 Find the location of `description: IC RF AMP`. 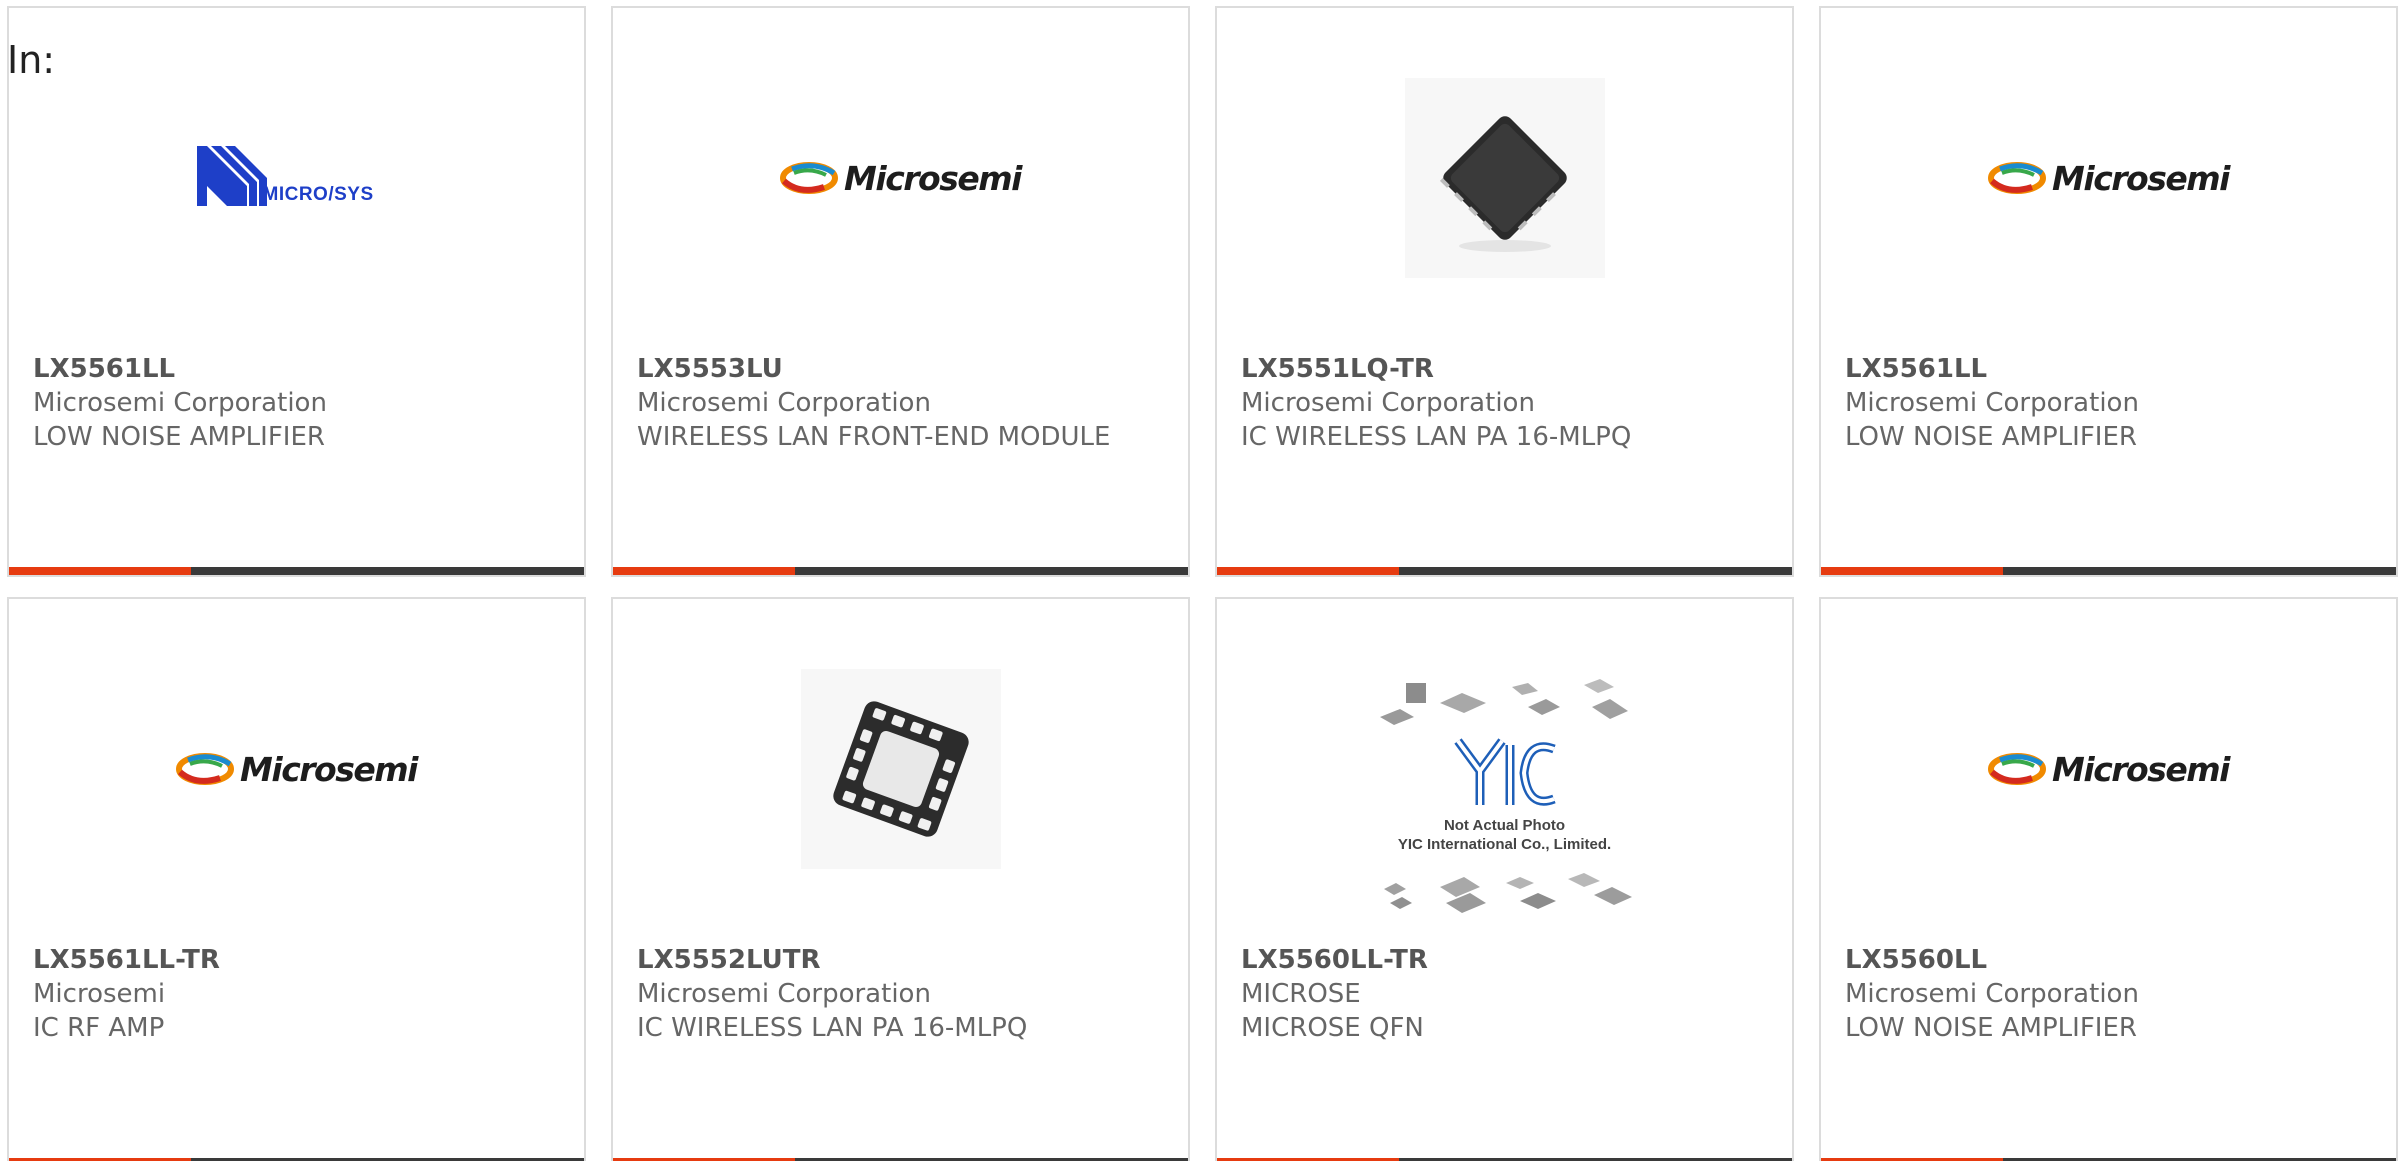

description: IC RF AMP is located at coordinates (99, 1028).